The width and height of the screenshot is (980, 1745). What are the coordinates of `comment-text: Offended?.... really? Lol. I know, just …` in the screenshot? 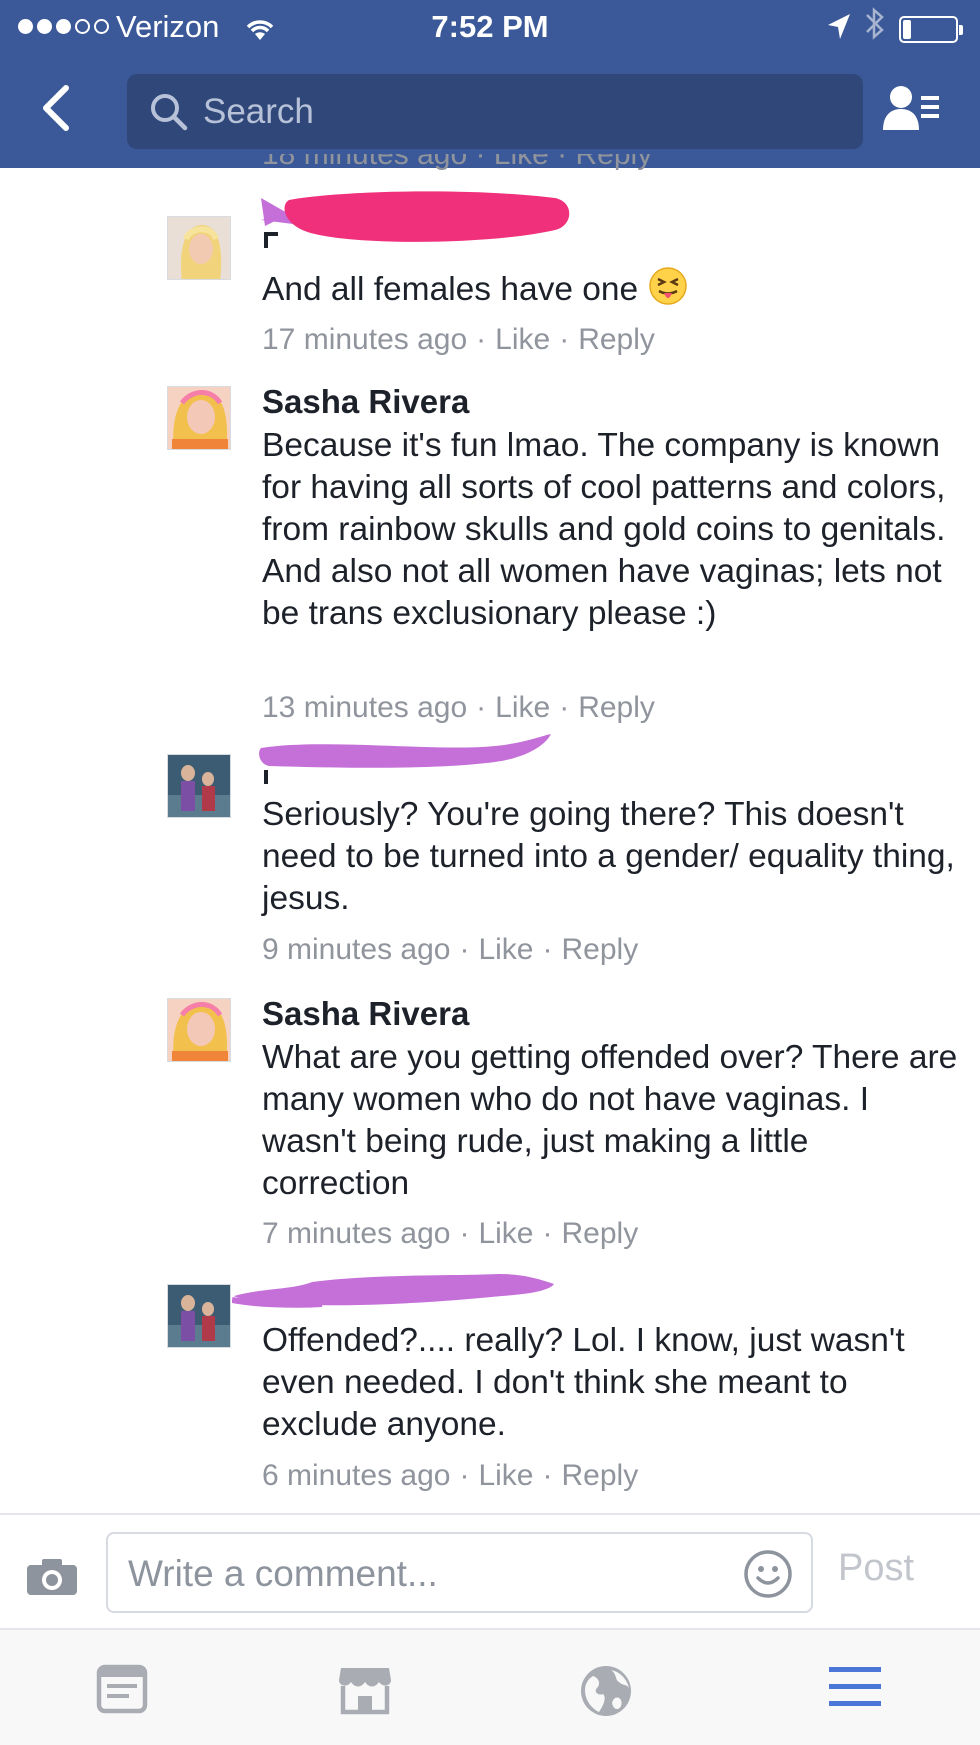 It's located at (583, 1382).